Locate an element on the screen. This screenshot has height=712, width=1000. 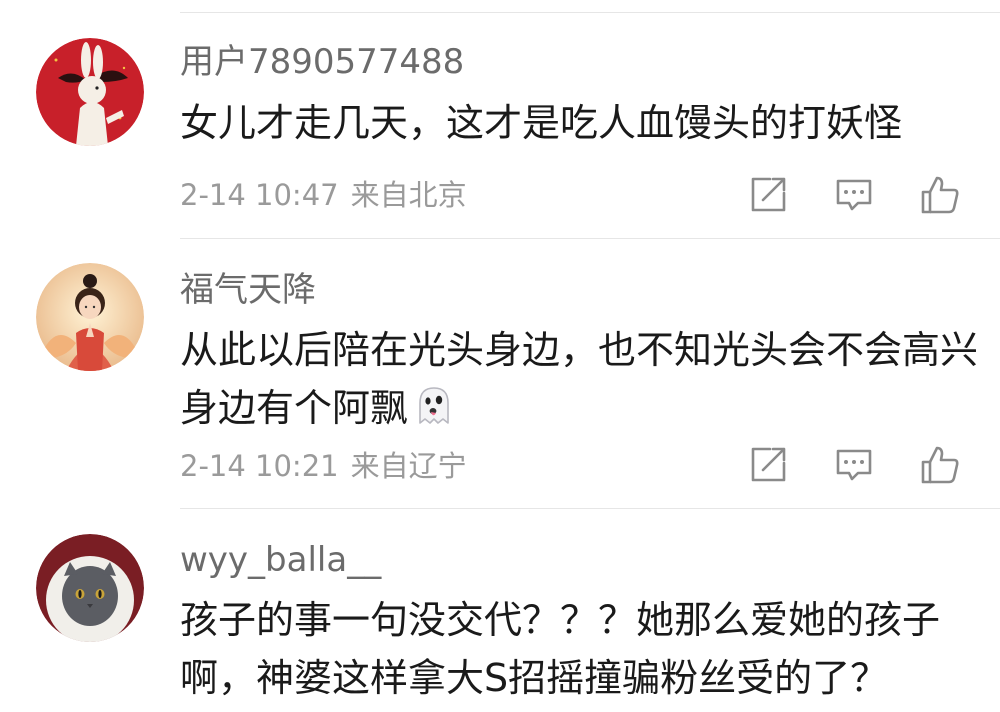
grey-cat-in-hood-avatar-icon is located at coordinates (90, 588).